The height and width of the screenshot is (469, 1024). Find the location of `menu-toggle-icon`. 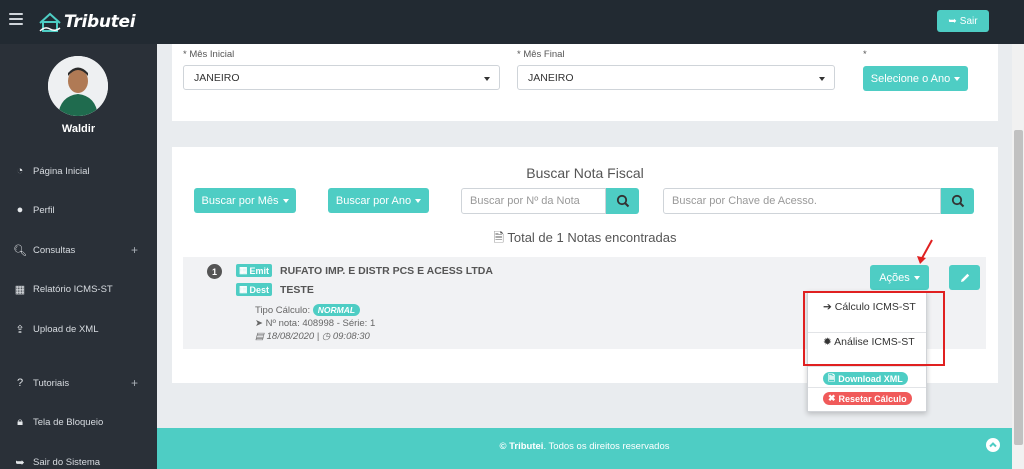

menu-toggle-icon is located at coordinates (16, 19).